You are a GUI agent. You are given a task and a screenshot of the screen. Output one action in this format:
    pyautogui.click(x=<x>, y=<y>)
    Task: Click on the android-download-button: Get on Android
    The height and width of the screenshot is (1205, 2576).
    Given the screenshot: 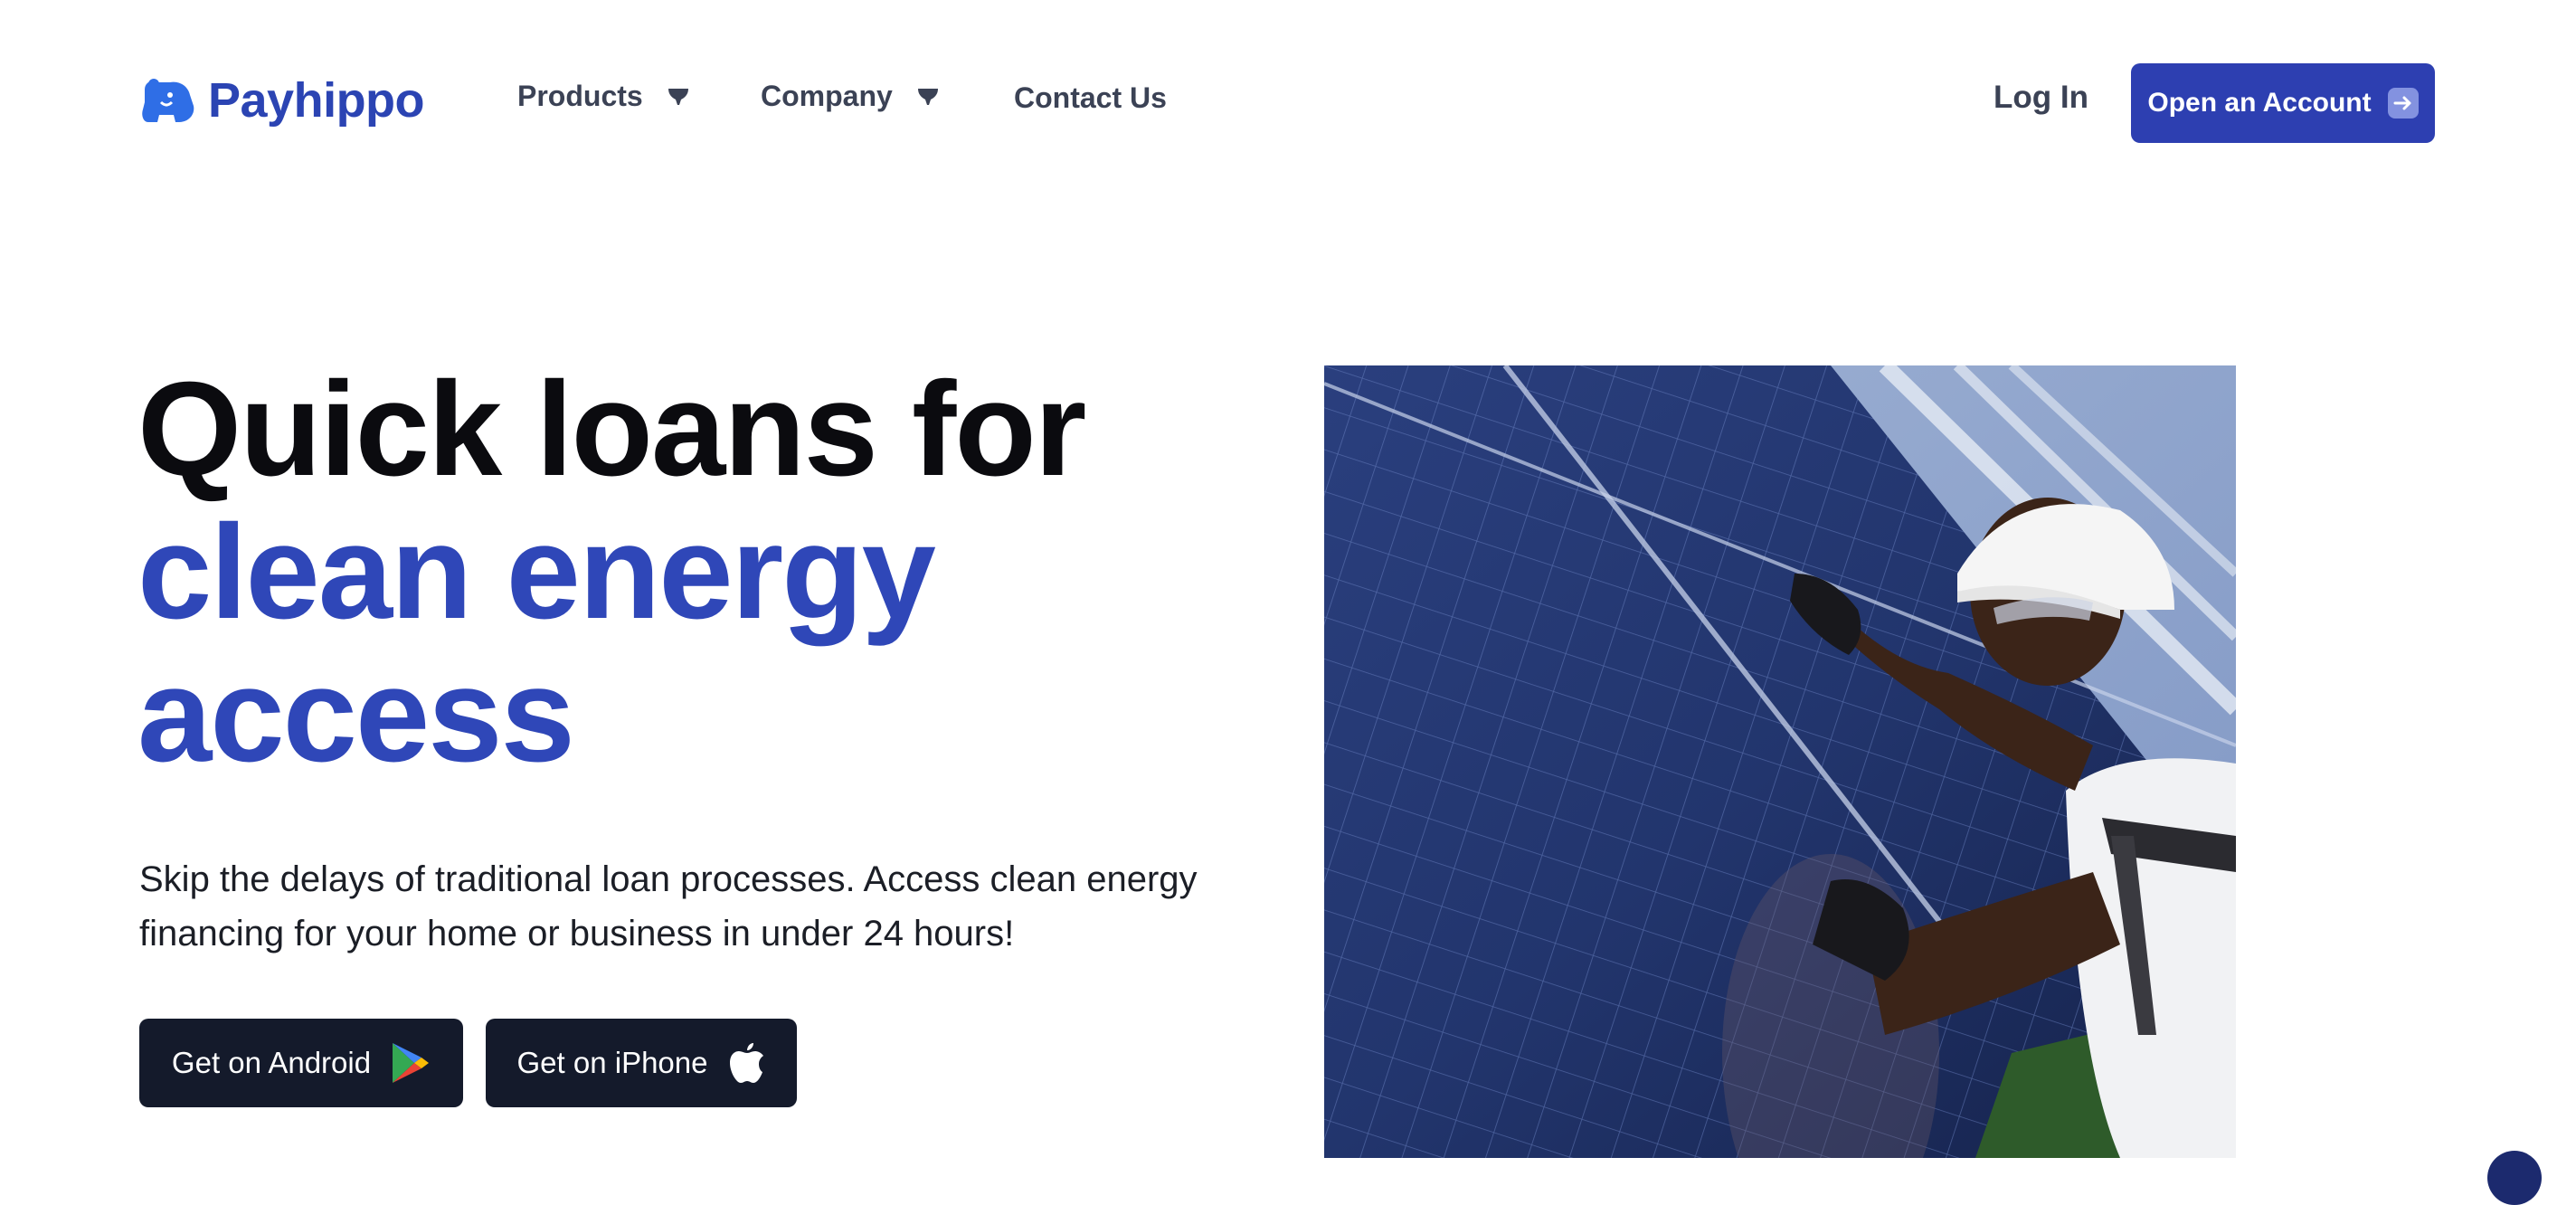 What is the action you would take?
    pyautogui.click(x=301, y=1063)
    